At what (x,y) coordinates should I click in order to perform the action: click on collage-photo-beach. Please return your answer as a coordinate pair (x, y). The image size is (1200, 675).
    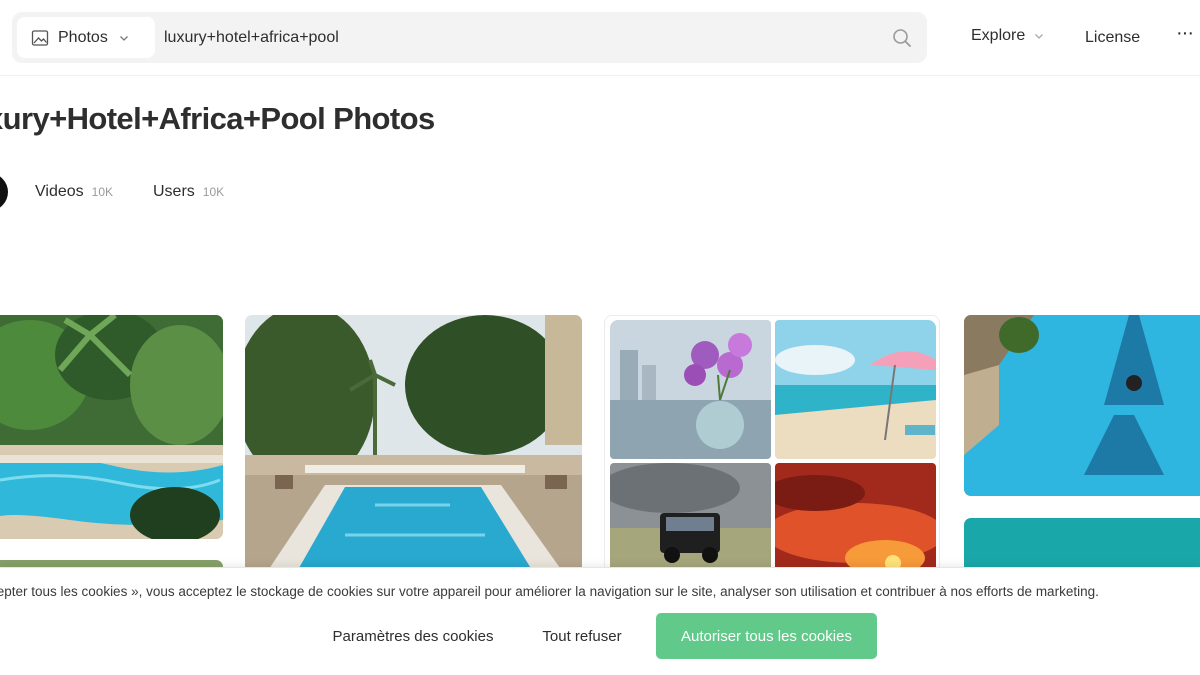
    Looking at the image, I should click on (855, 389).